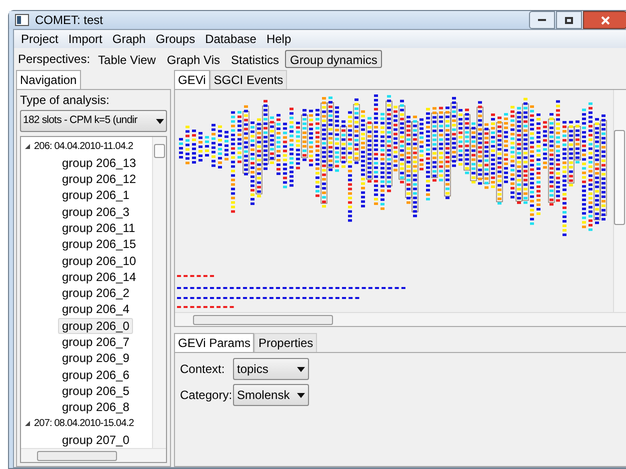 The width and height of the screenshot is (626, 469). What do you see at coordinates (271, 369) in the screenshot?
I see `param-dropdown: topics` at bounding box center [271, 369].